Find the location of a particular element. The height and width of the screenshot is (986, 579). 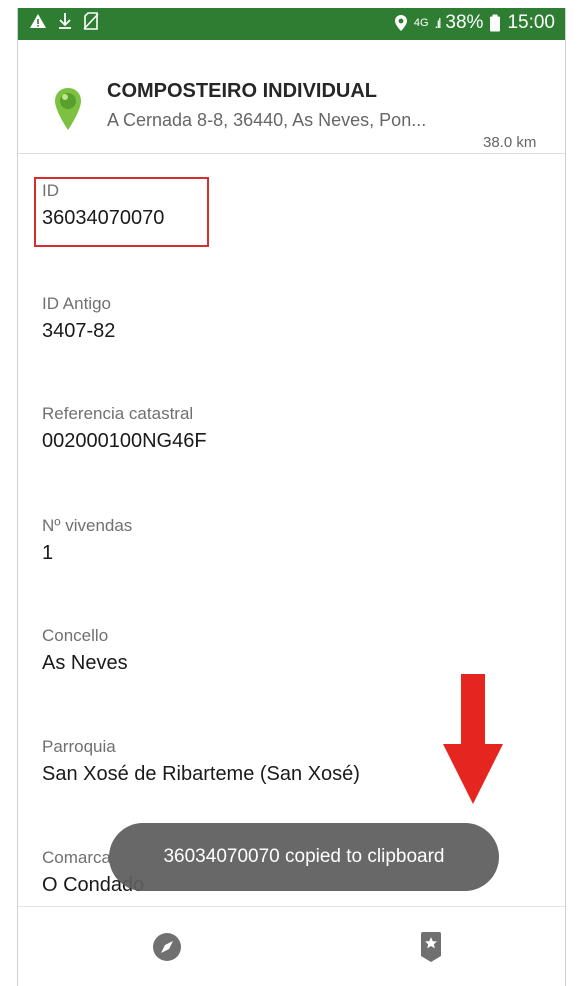

nav-compass-button is located at coordinates (167, 947).